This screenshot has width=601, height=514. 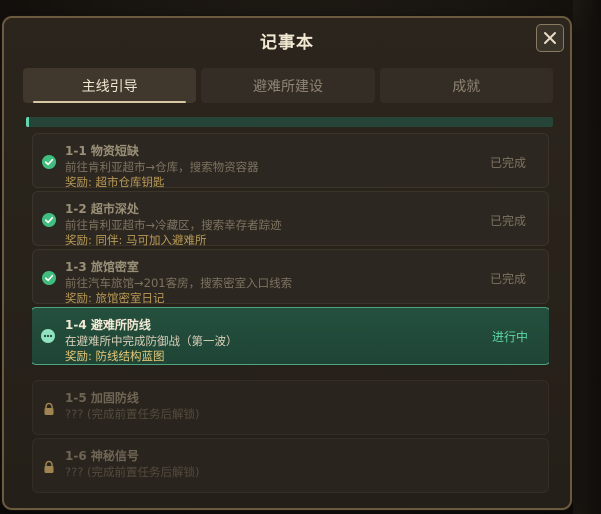 What do you see at coordinates (115, 182) in the screenshot?
I see `quest-reward: 奖励: 超市仓库钥匙` at bounding box center [115, 182].